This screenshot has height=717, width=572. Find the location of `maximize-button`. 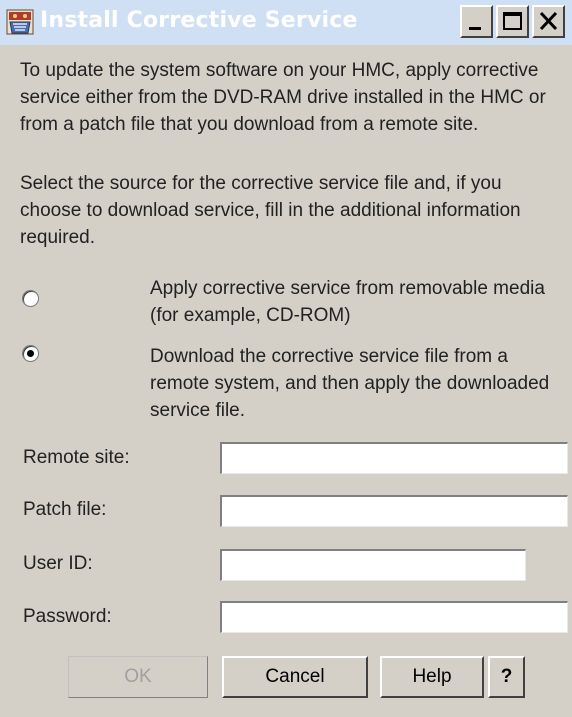

maximize-button is located at coordinates (512, 21).